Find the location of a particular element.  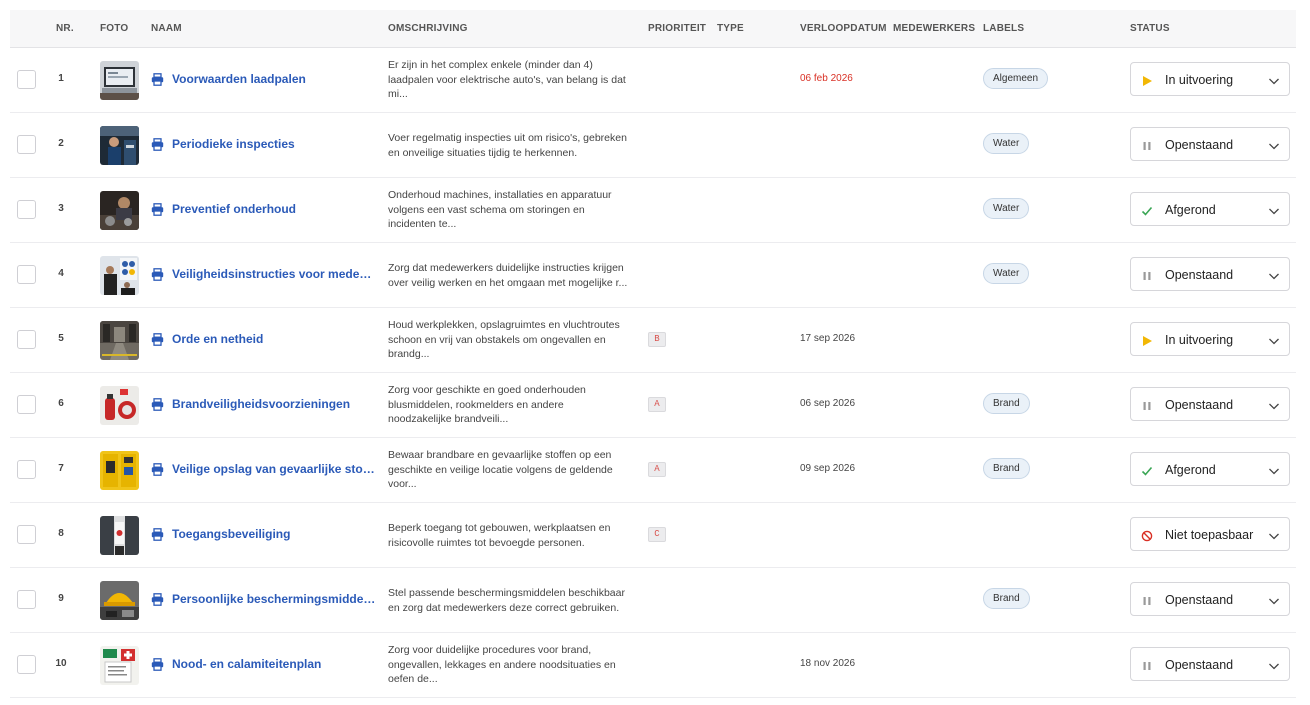

row-name-link: Voorwaarden laadpalen is located at coordinates (274, 79).